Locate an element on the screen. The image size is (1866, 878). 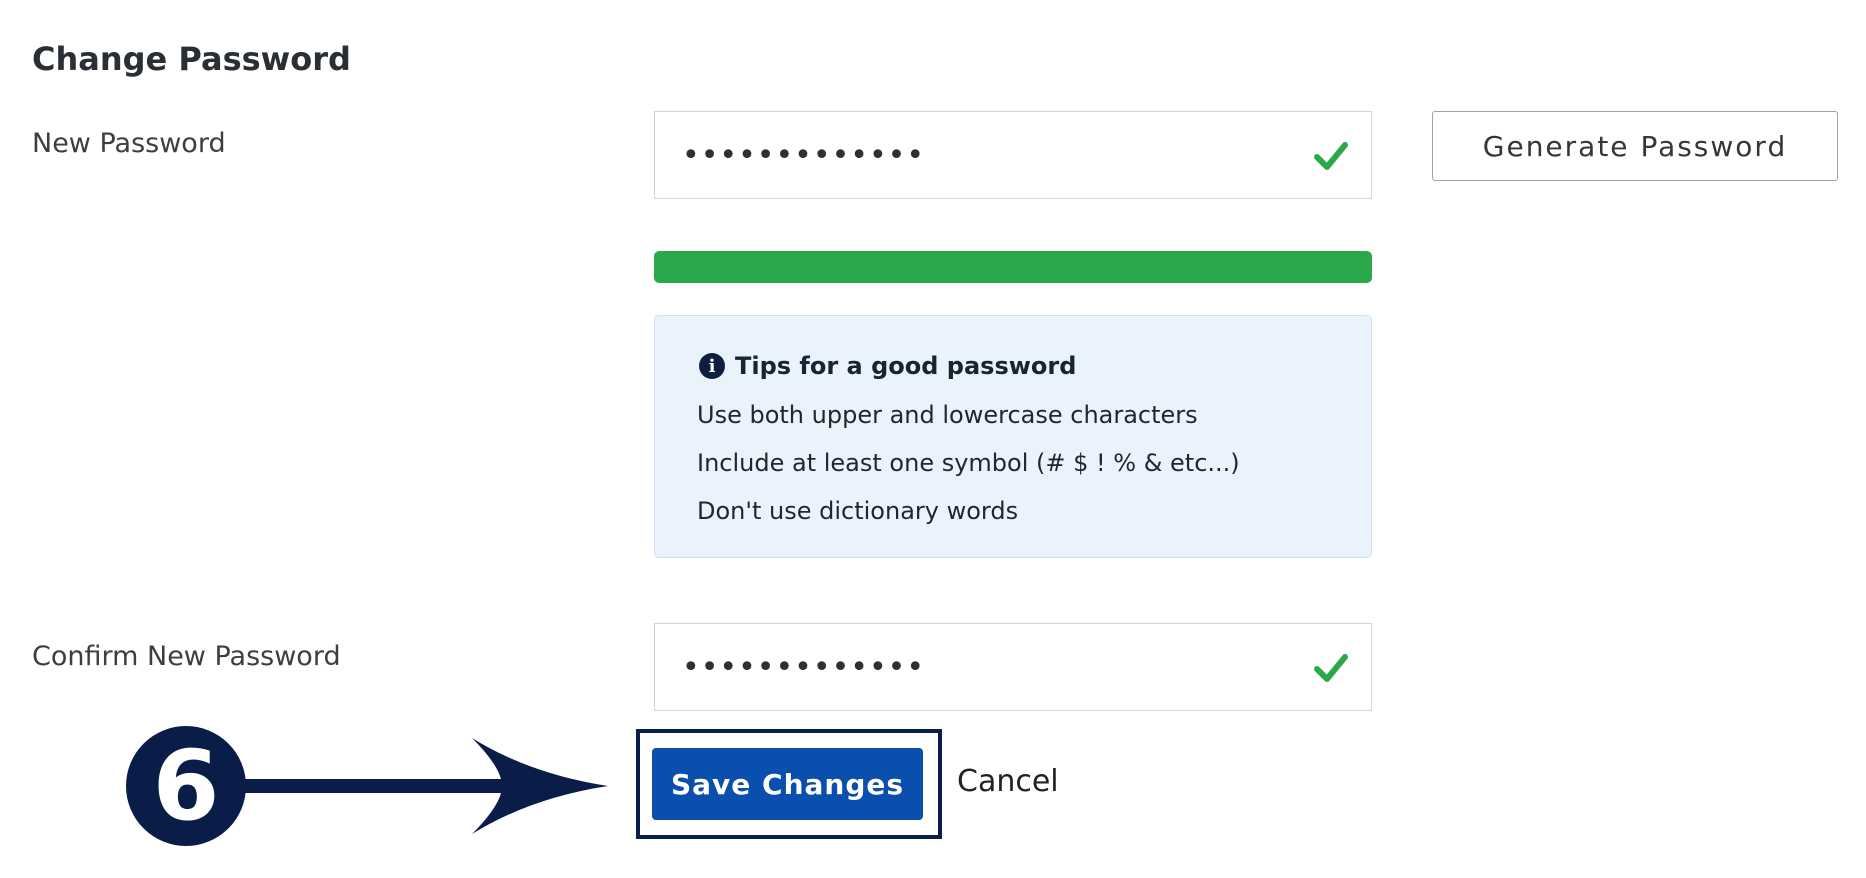
page-title: Change Password is located at coordinates (191, 59).